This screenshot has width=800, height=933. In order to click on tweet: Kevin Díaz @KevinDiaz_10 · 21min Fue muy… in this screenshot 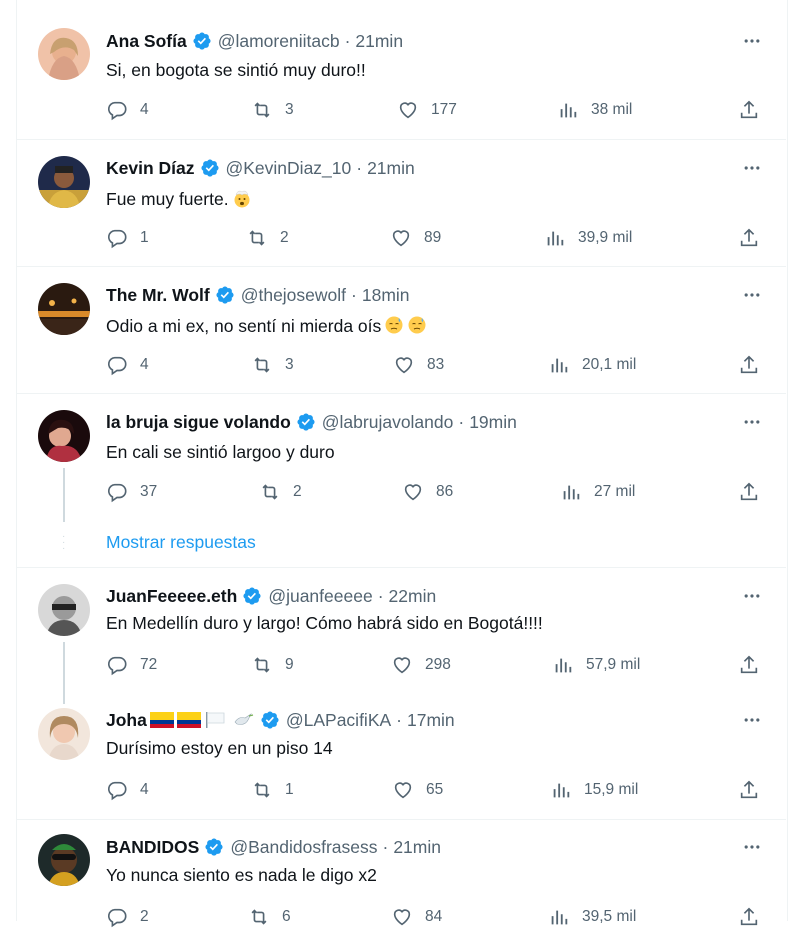, I will do `click(401, 203)`.